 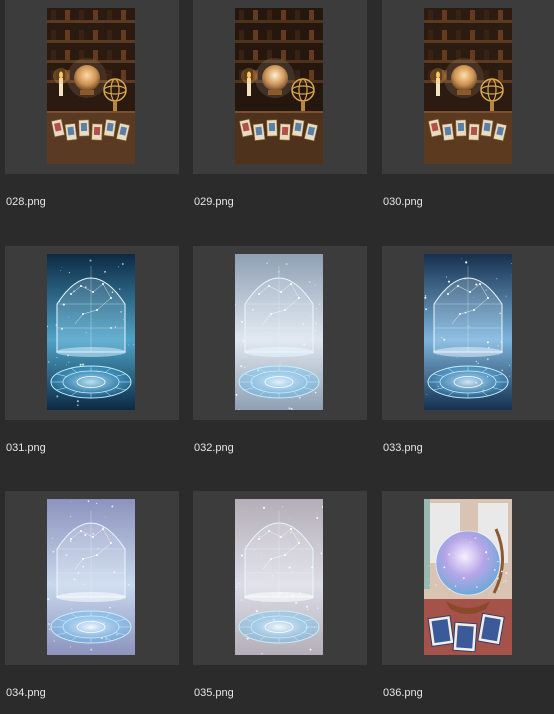 I want to click on file-tile: 031.png, so click(x=92, y=363).